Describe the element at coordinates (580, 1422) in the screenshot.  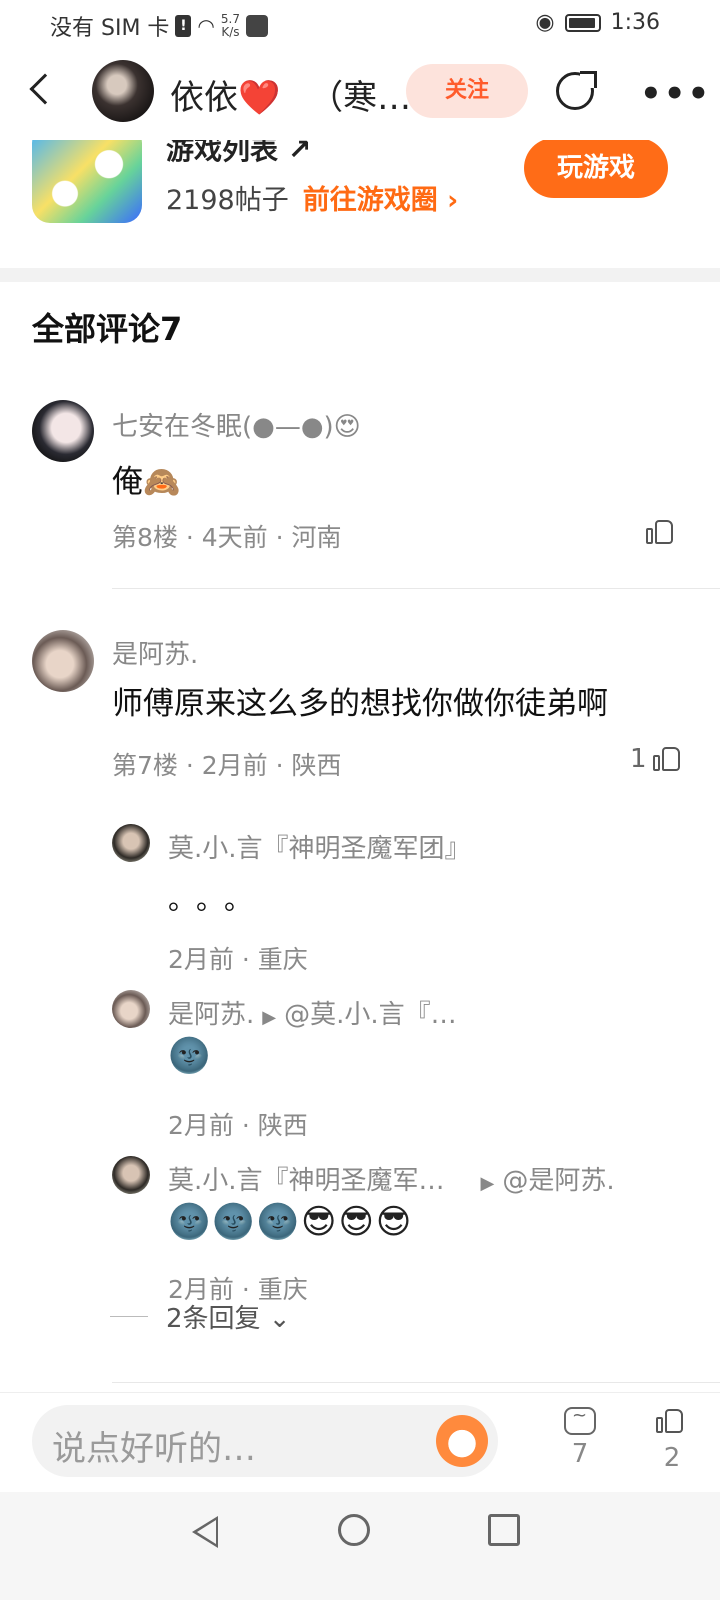
I see `comment-icon` at that location.